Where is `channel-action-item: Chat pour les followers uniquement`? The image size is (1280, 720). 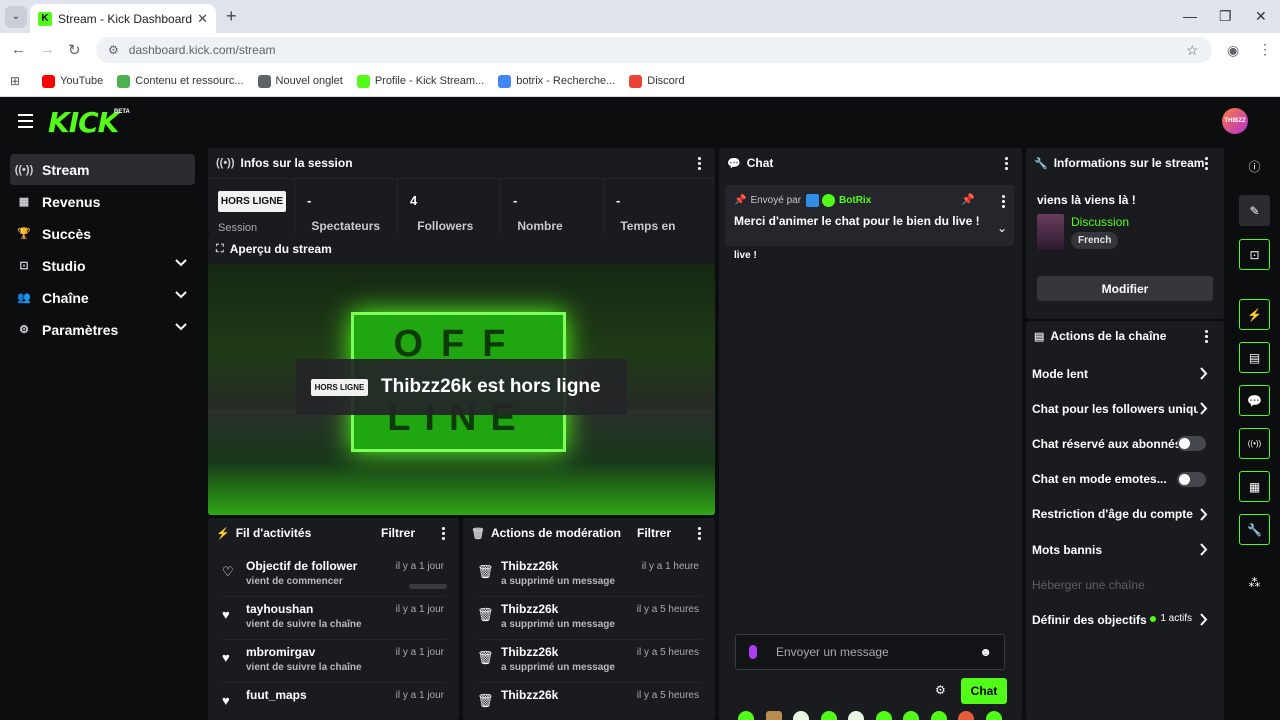 channel-action-item: Chat pour les followers uniquement is located at coordinates (1124, 408).